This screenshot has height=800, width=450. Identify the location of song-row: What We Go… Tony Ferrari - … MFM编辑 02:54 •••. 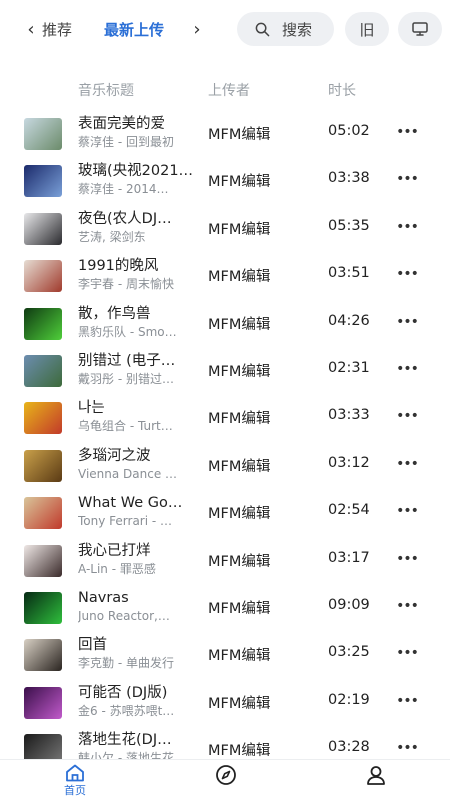
(225, 512).